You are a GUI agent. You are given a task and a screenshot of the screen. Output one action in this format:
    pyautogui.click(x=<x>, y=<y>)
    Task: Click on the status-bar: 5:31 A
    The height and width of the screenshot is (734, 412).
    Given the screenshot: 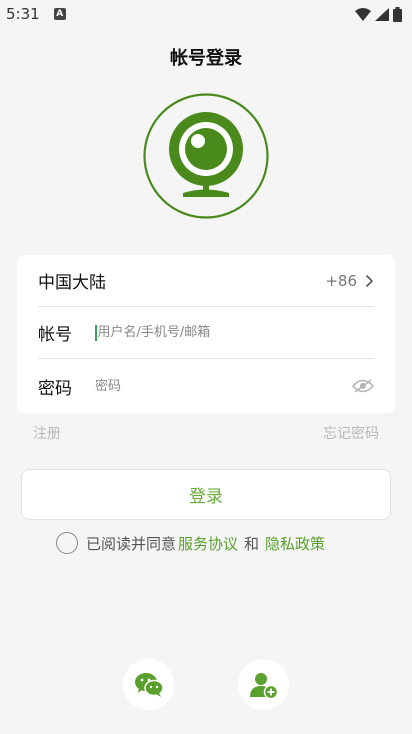 What is the action you would take?
    pyautogui.click(x=206, y=14)
    